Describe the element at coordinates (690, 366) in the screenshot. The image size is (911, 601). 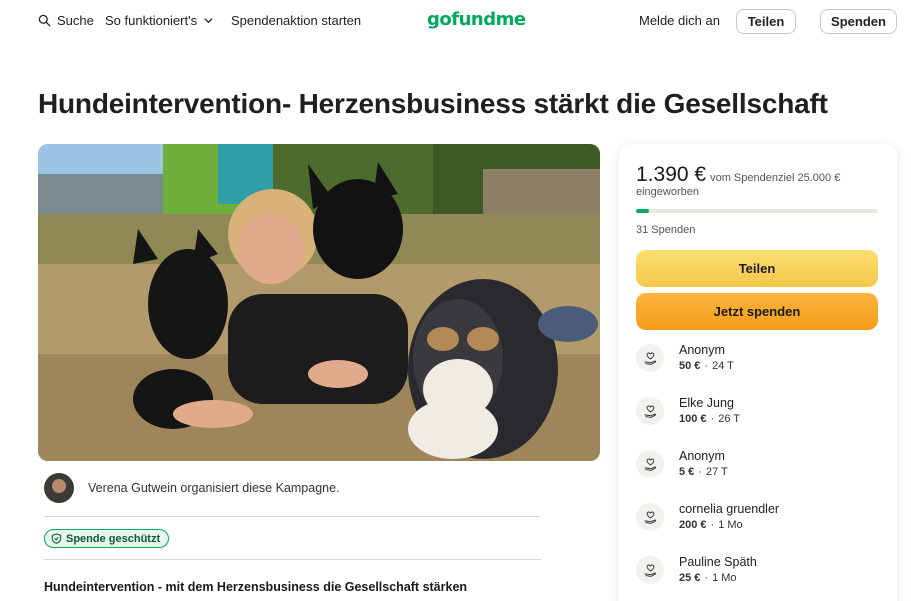
I see `donation-amount: 50 €` at that location.